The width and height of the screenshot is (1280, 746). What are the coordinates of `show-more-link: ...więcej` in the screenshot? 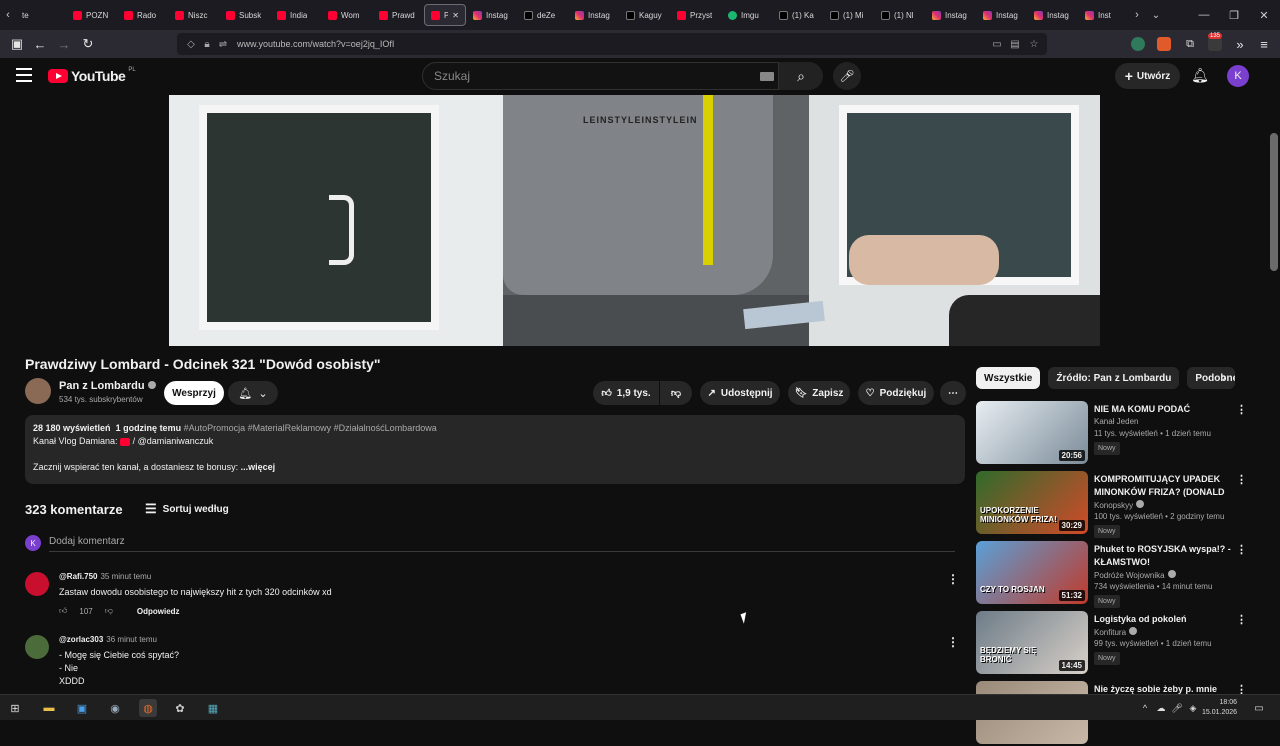 It's located at (258, 467).